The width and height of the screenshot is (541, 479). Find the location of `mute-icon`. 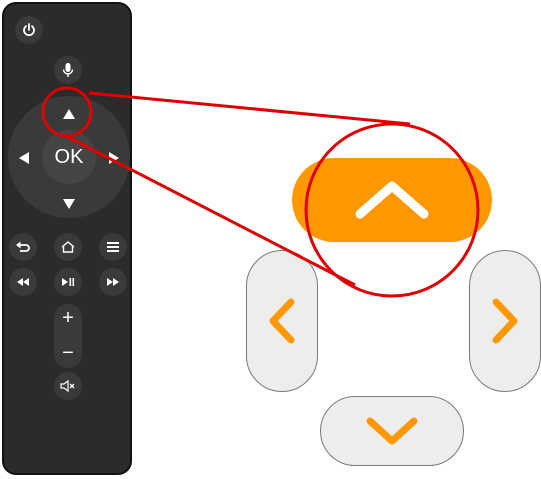

mute-icon is located at coordinates (67, 386).